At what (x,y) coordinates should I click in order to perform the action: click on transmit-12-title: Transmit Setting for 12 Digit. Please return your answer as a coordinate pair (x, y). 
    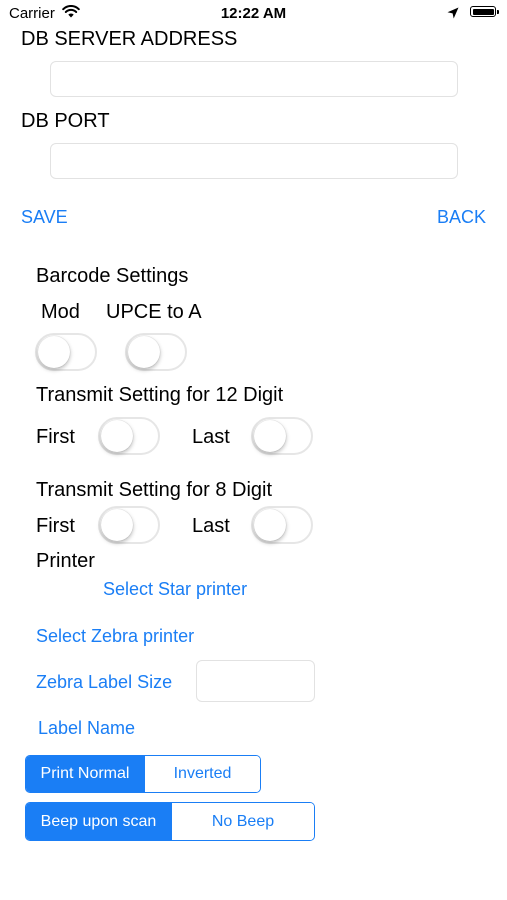
    Looking at the image, I should click on (160, 395).